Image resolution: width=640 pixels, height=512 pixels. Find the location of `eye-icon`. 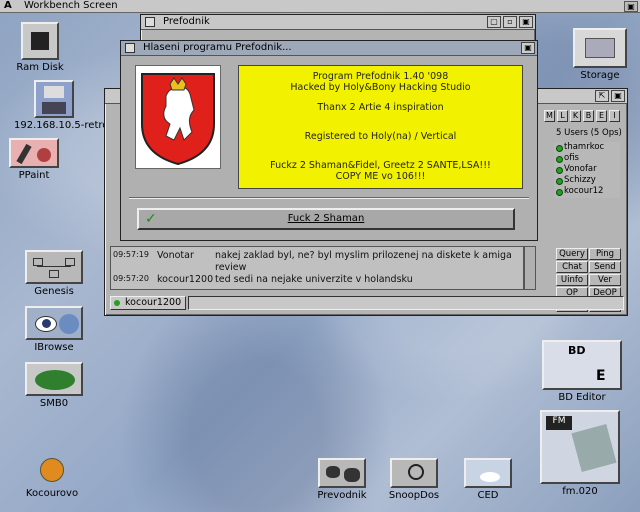

eye-icon is located at coordinates (54, 323).